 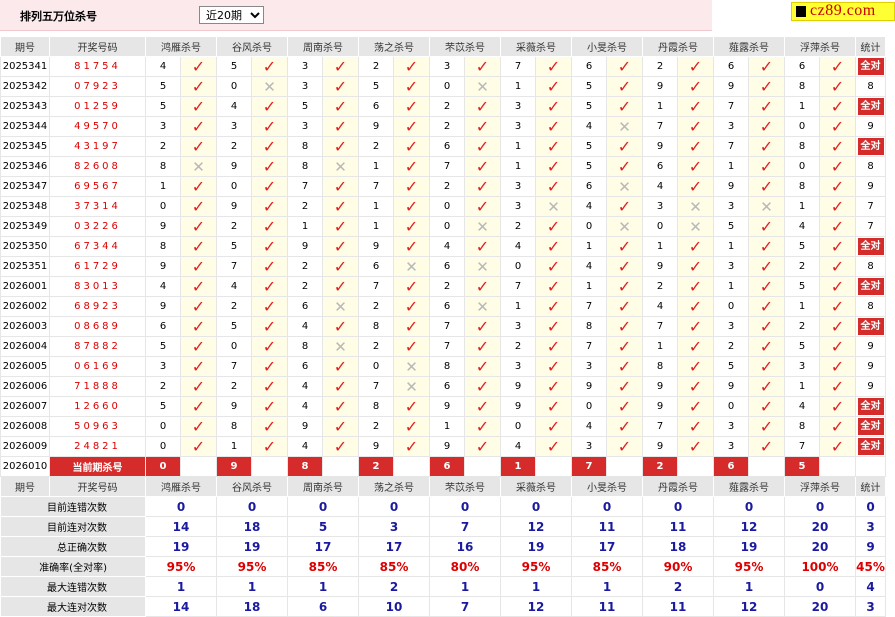 I want to click on summary-value: 11, so click(x=678, y=526).